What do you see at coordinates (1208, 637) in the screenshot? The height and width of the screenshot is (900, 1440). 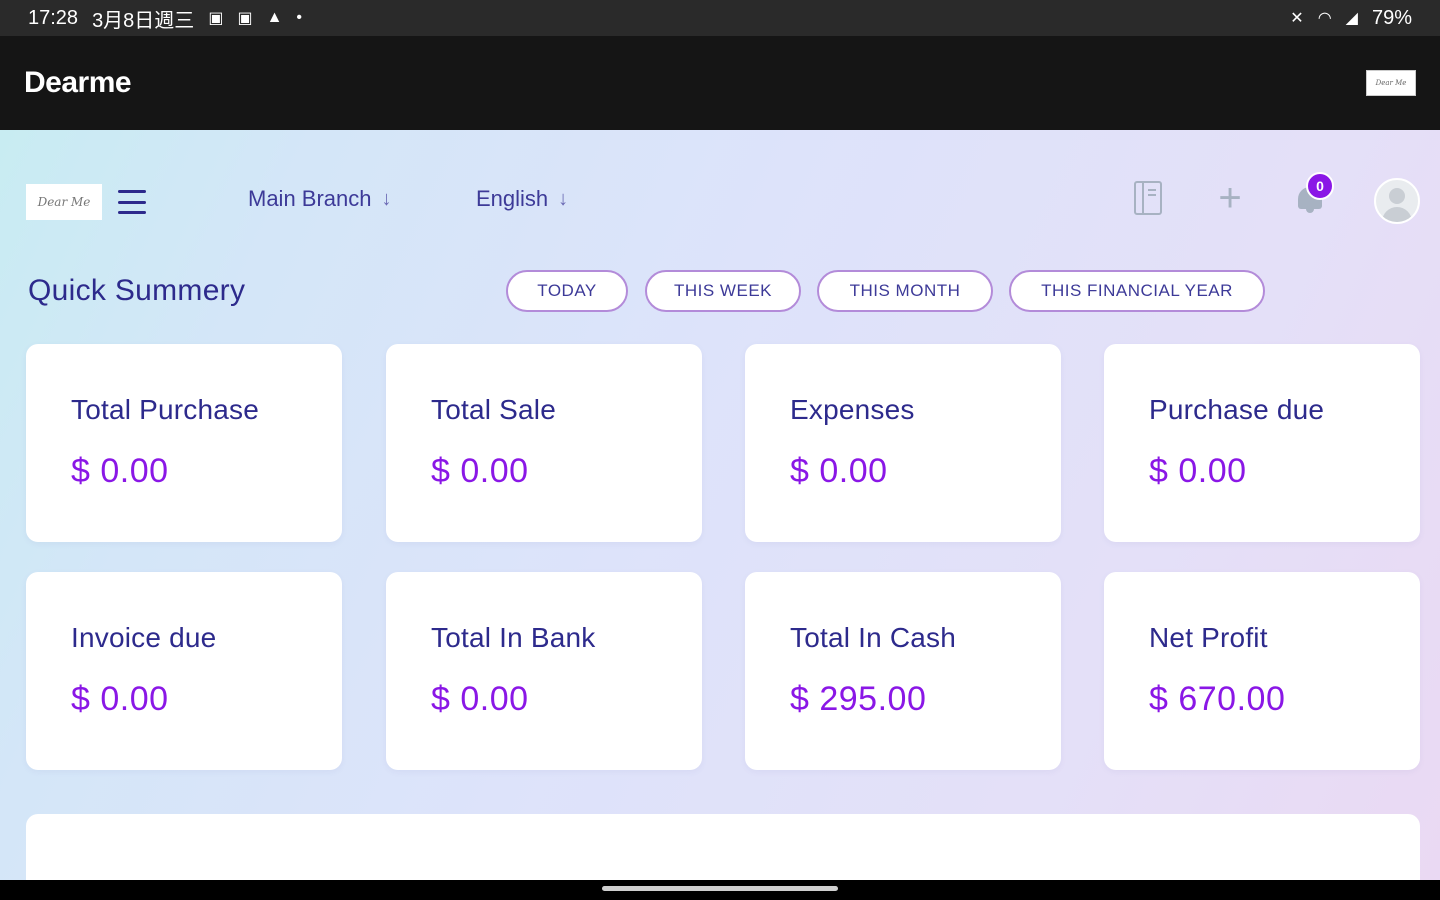 I see `card-label: Net Profit` at bounding box center [1208, 637].